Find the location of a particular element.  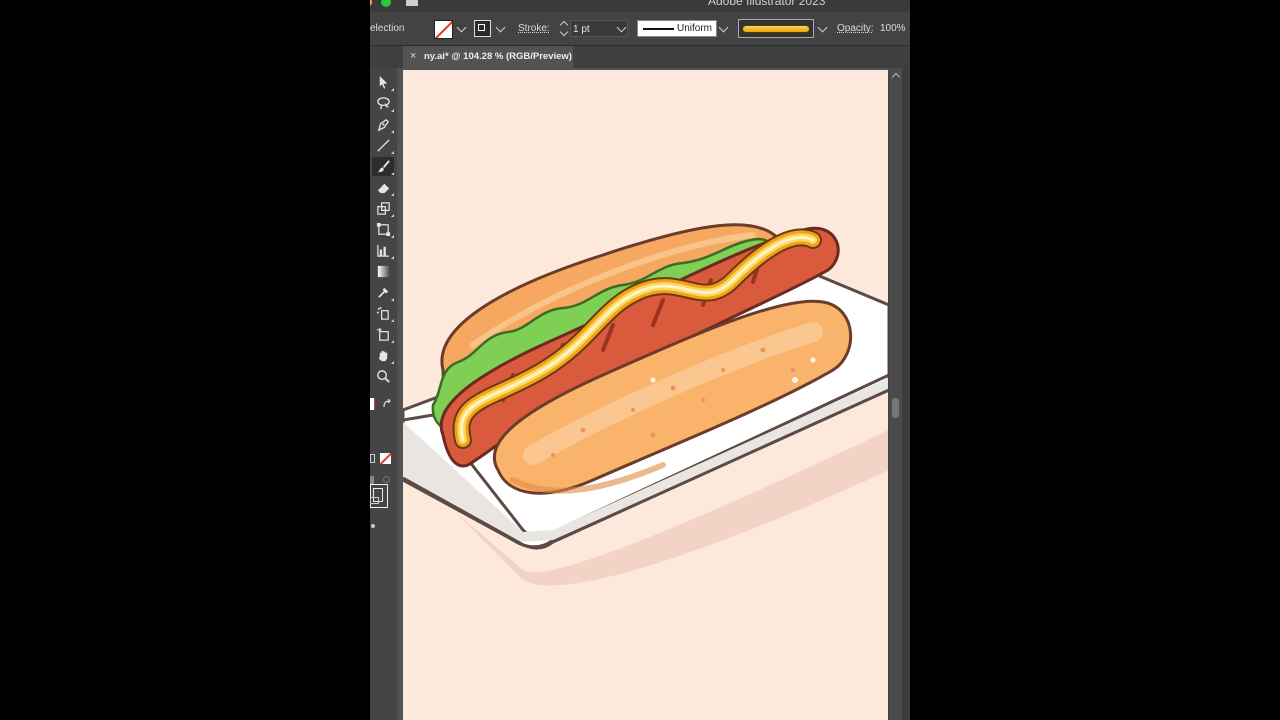

right-panel-edge is located at coordinates (906, 394).